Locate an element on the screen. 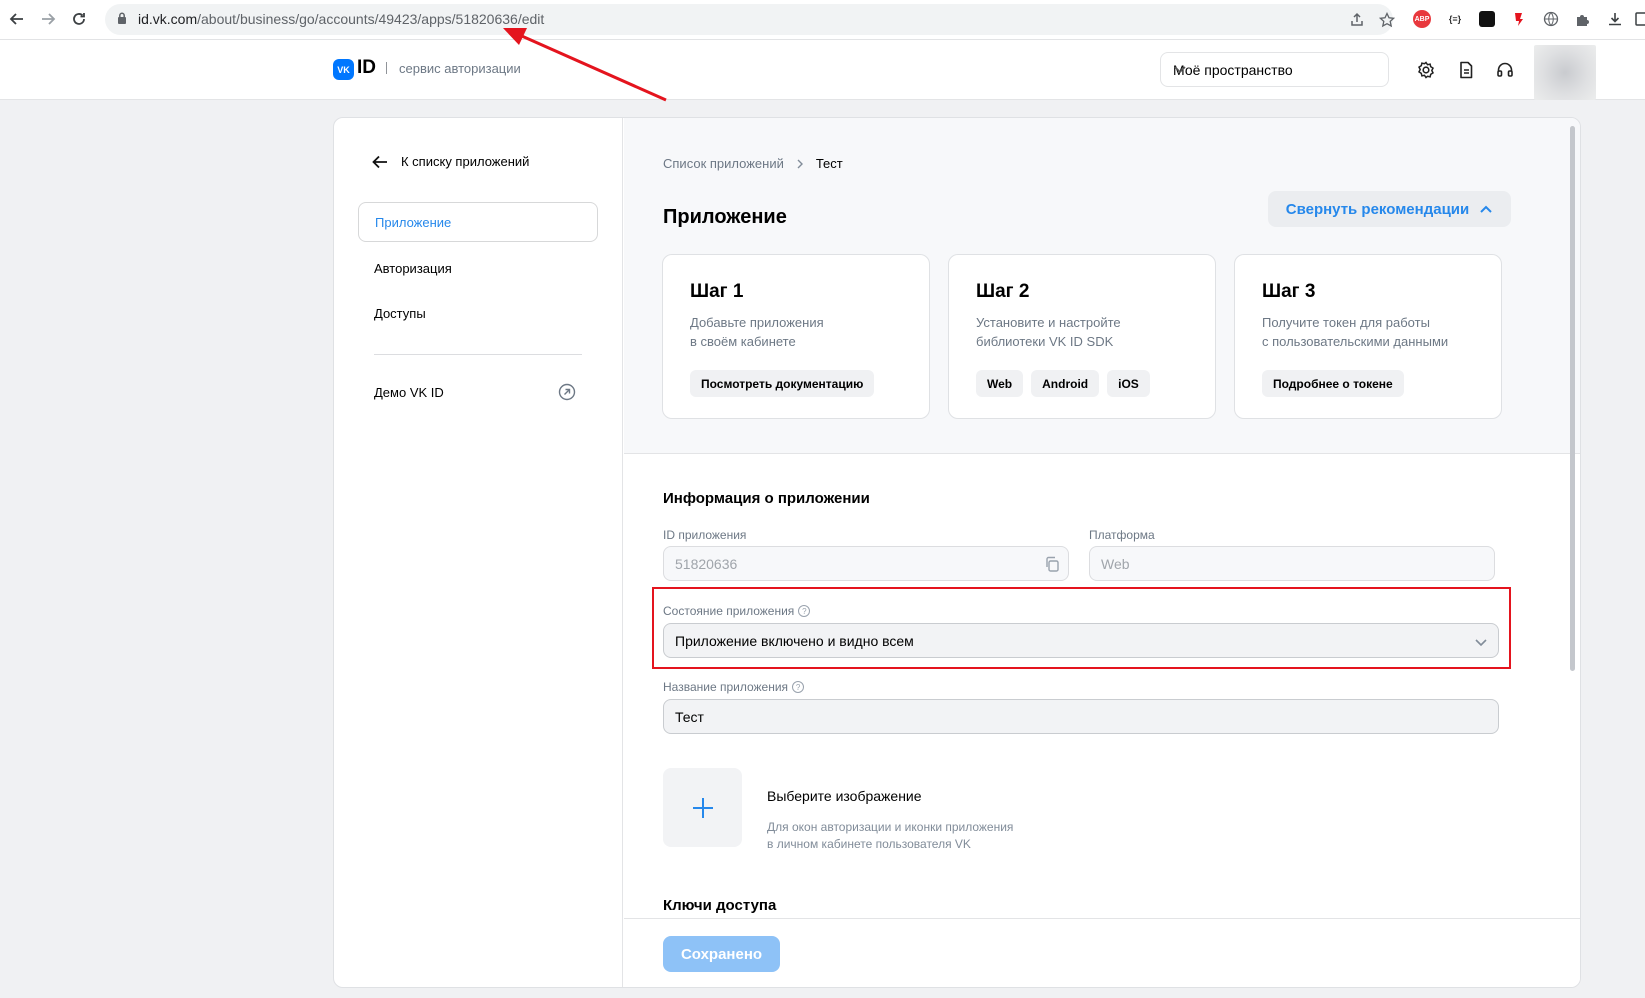  json-extension-icon: {≡} is located at coordinates (1455, 19).